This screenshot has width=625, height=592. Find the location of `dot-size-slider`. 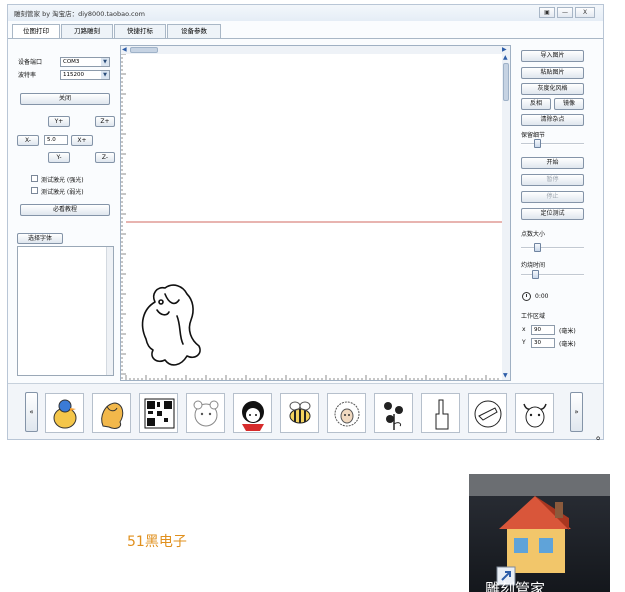

dot-size-slider is located at coordinates (552, 248).